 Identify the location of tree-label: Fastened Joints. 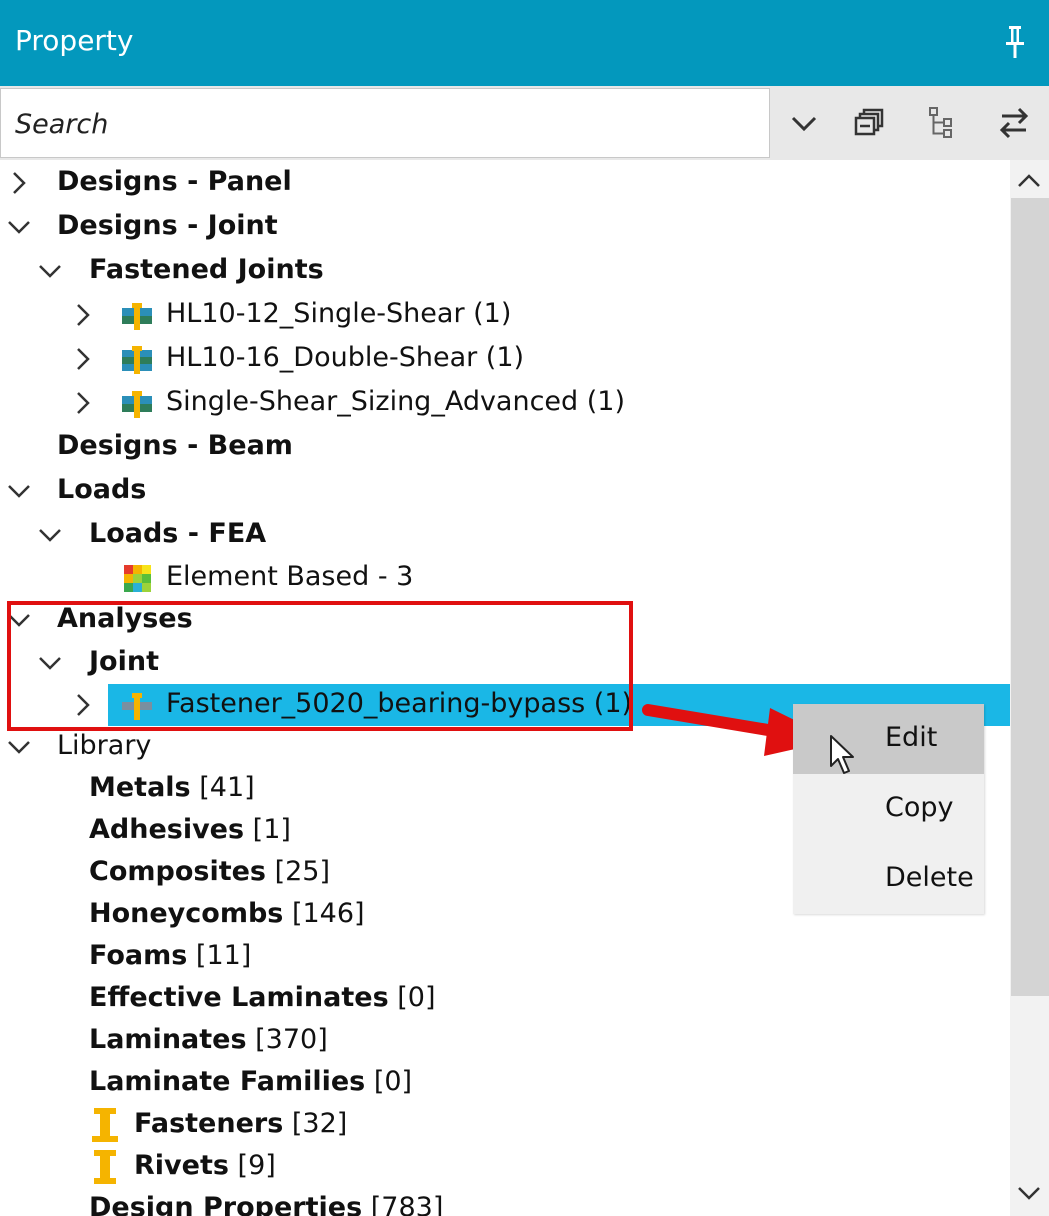
(206, 269).